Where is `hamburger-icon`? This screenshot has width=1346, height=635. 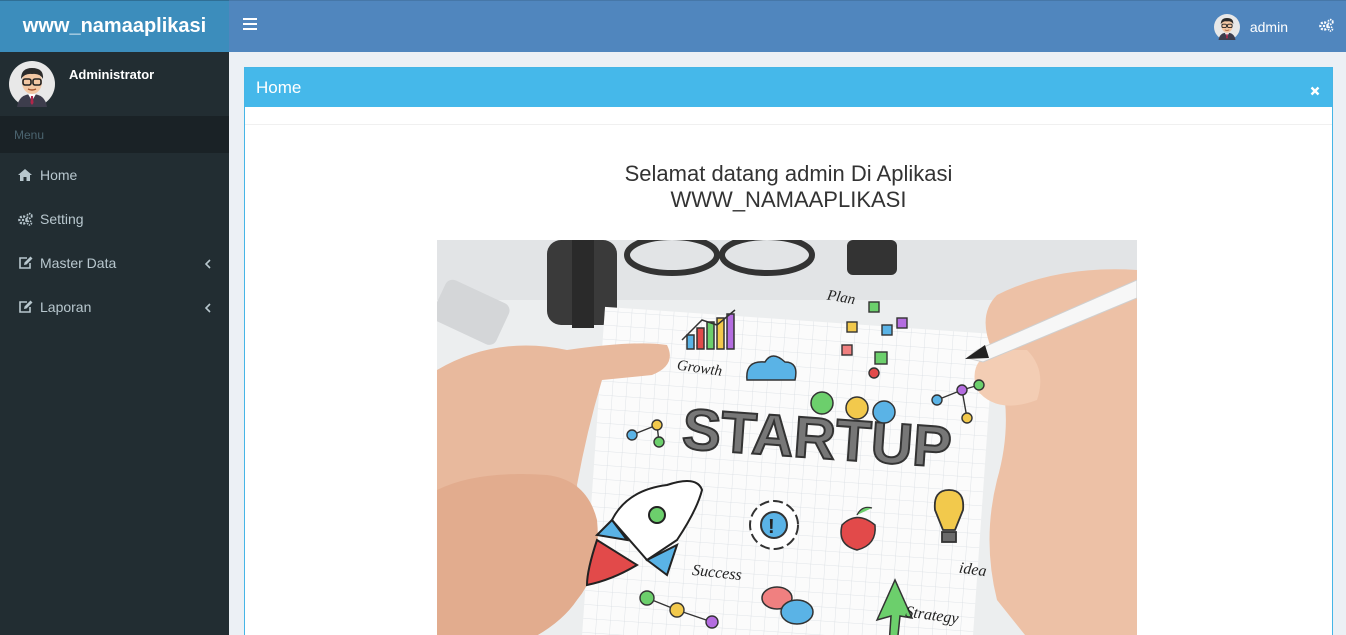
hamburger-icon is located at coordinates (250, 19).